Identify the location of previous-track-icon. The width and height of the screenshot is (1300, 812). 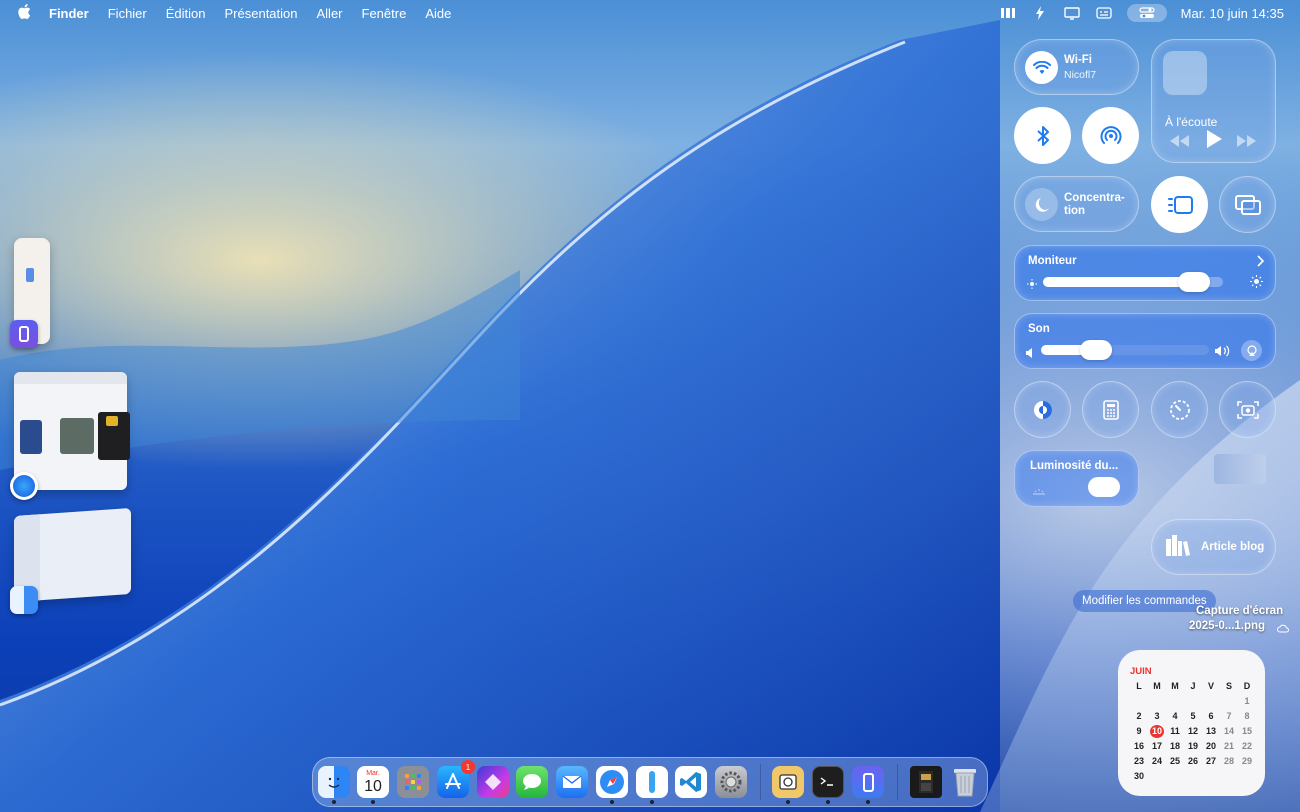
(1180, 143).